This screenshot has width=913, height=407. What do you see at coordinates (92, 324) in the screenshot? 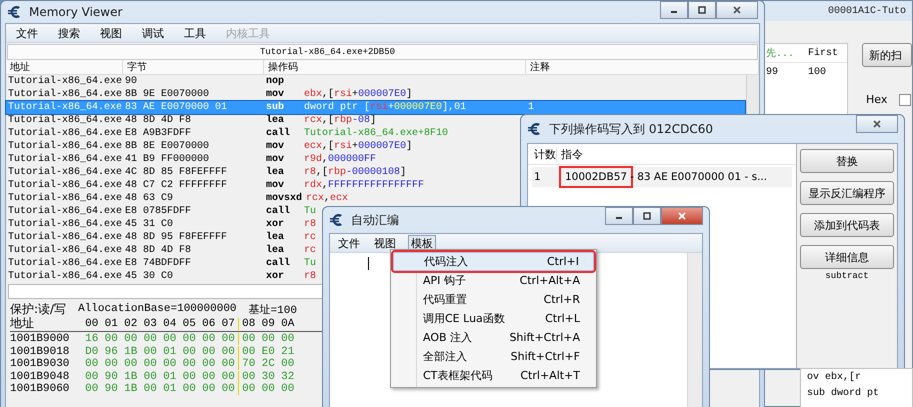
I see `column-header: 00` at bounding box center [92, 324].